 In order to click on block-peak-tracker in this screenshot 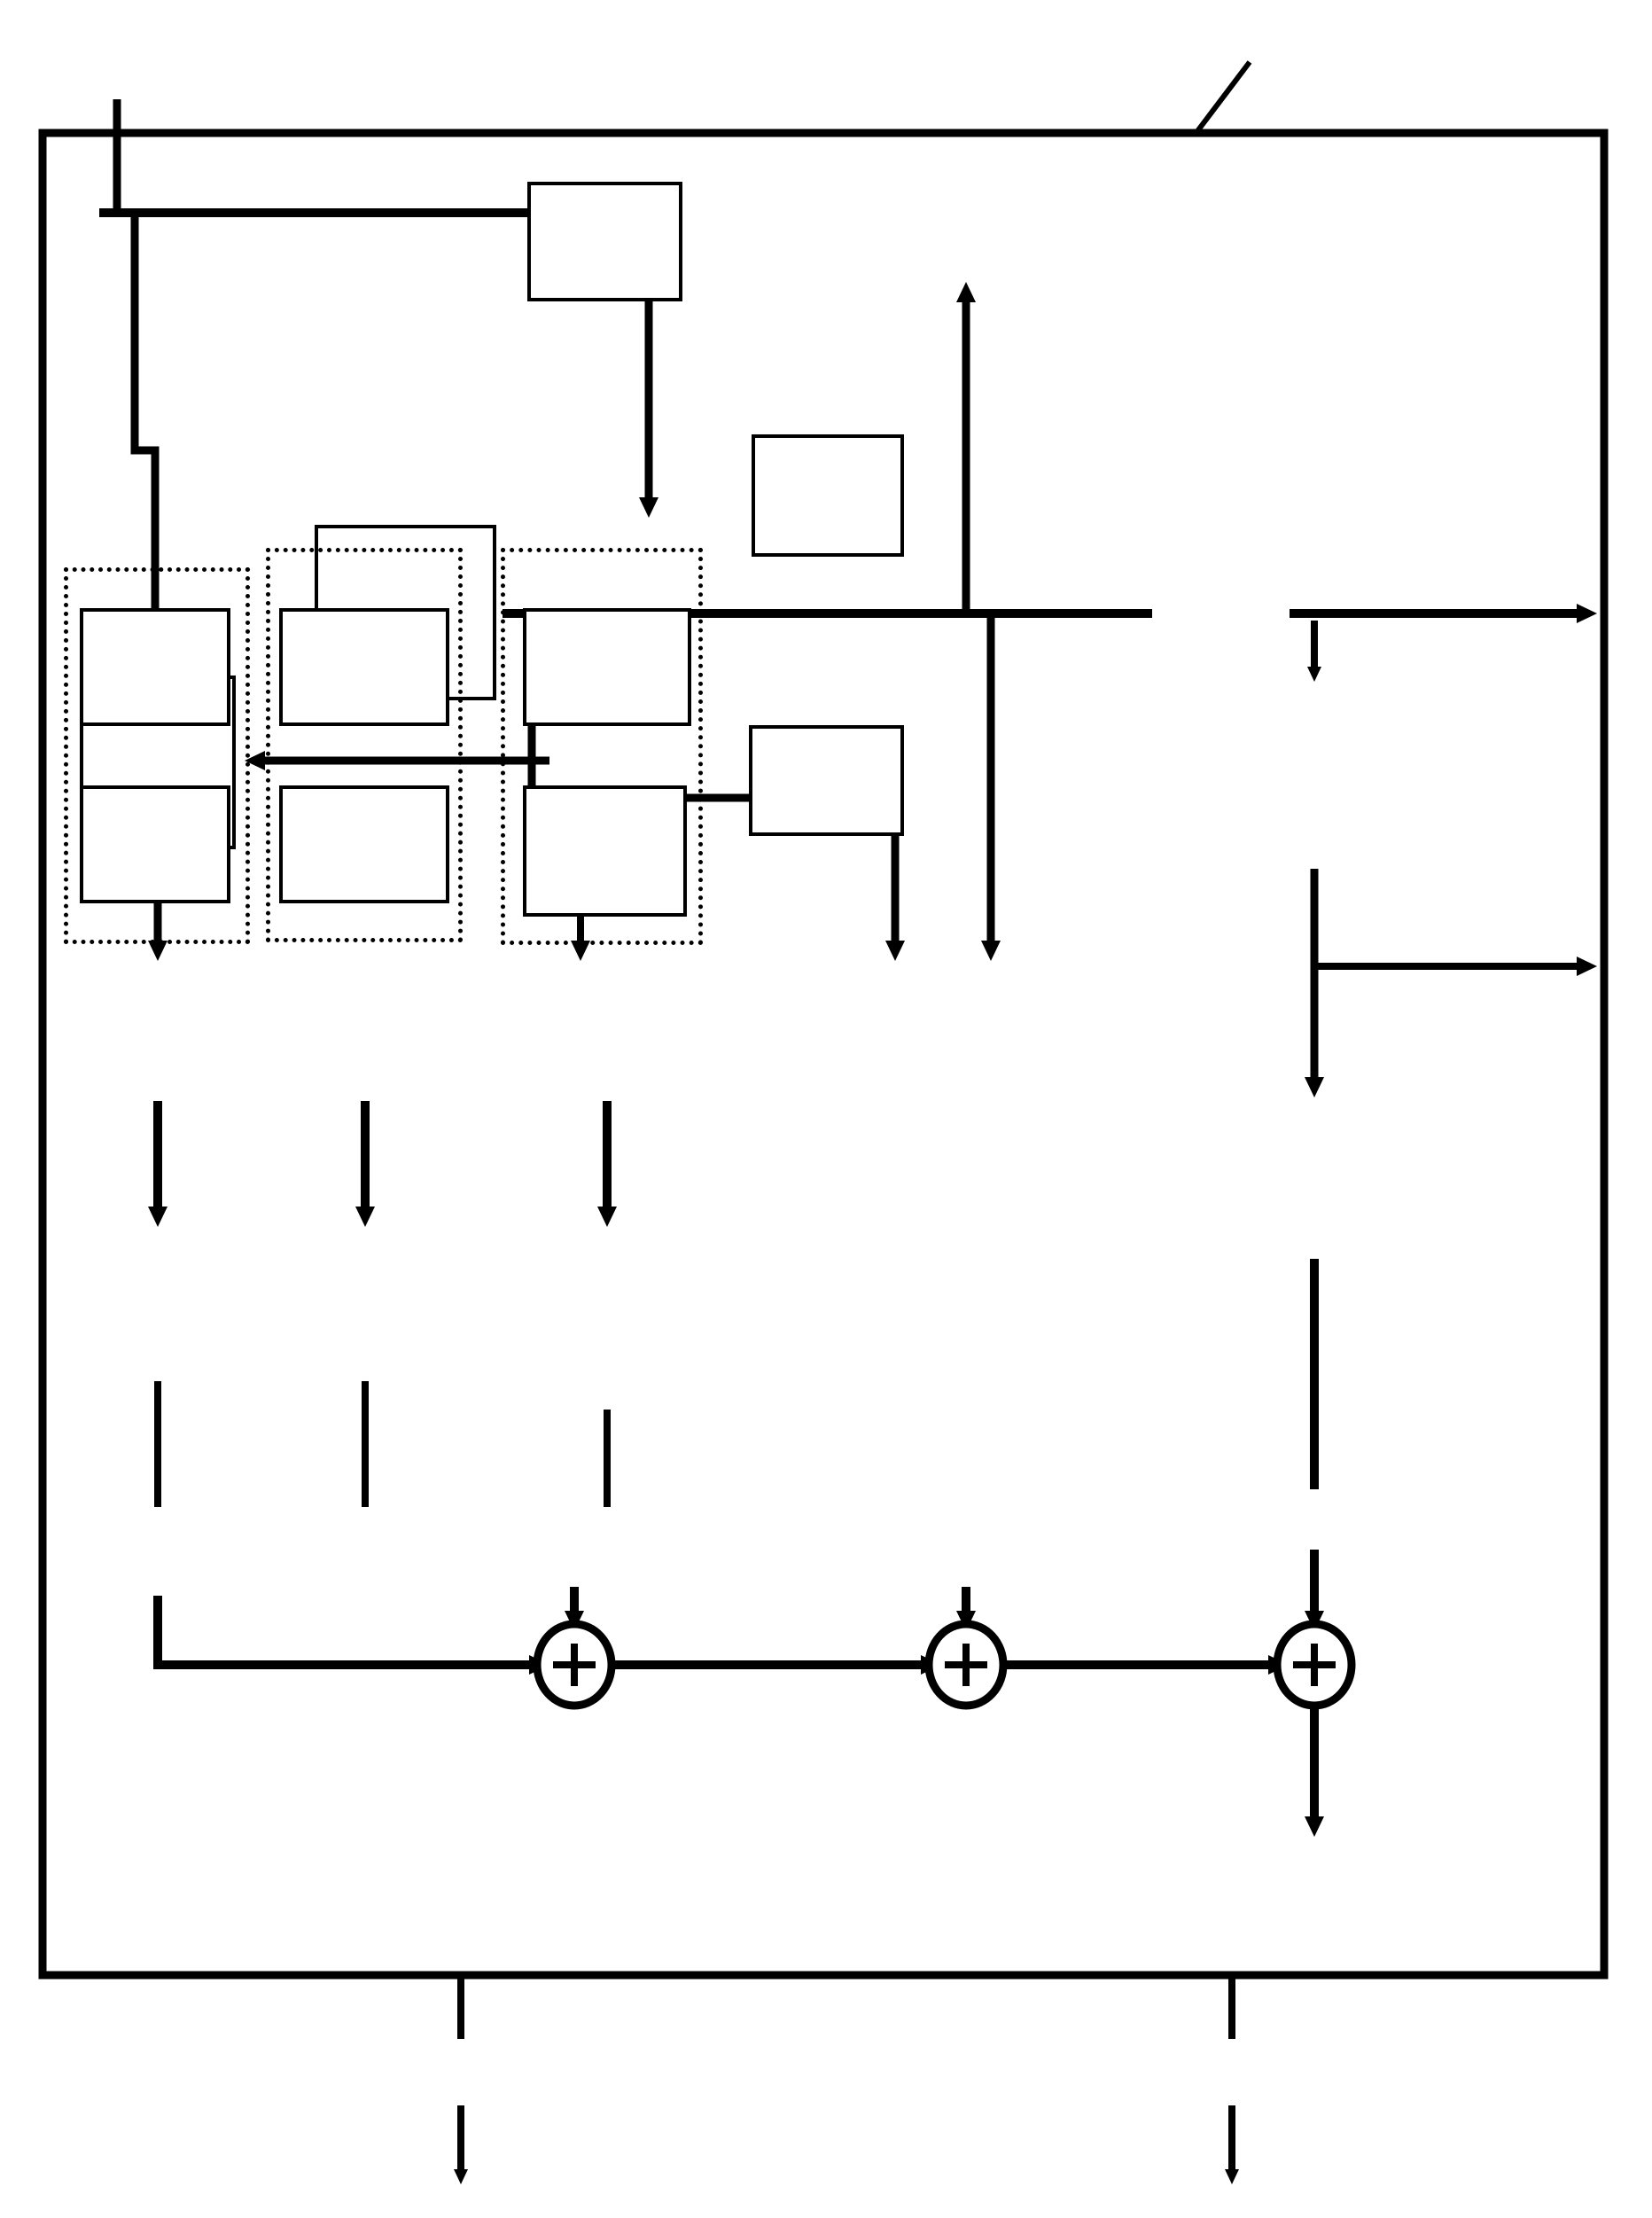, I will do `click(604, 242)`.